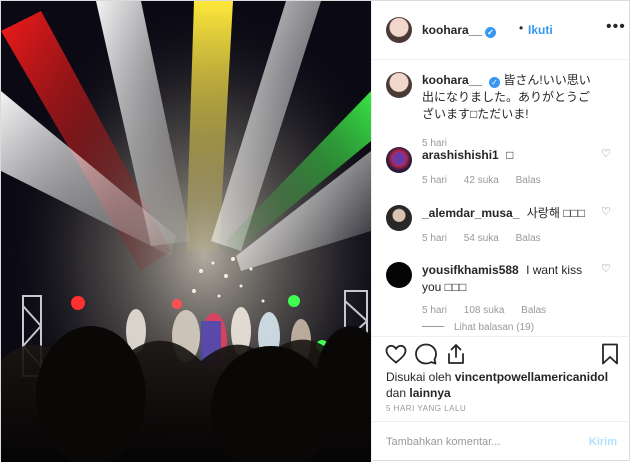 Image resolution: width=630 pixels, height=462 pixels. I want to click on comment-username: yousifkhamis588, so click(470, 270).